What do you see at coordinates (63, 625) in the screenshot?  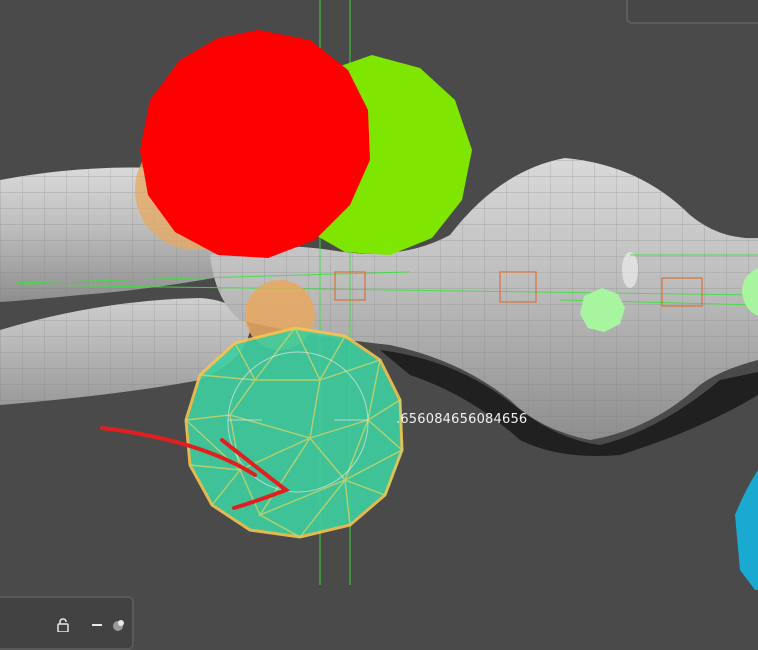 I see `lock-icon` at bounding box center [63, 625].